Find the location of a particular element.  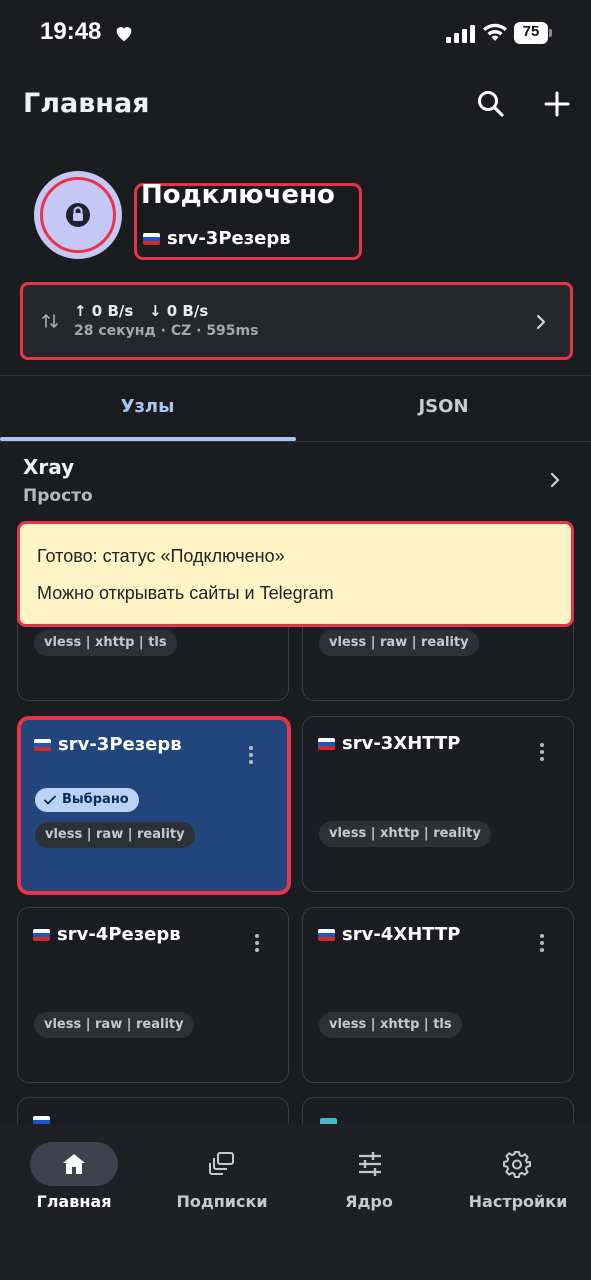

node-name: srv-3Резерв is located at coordinates (108, 744).